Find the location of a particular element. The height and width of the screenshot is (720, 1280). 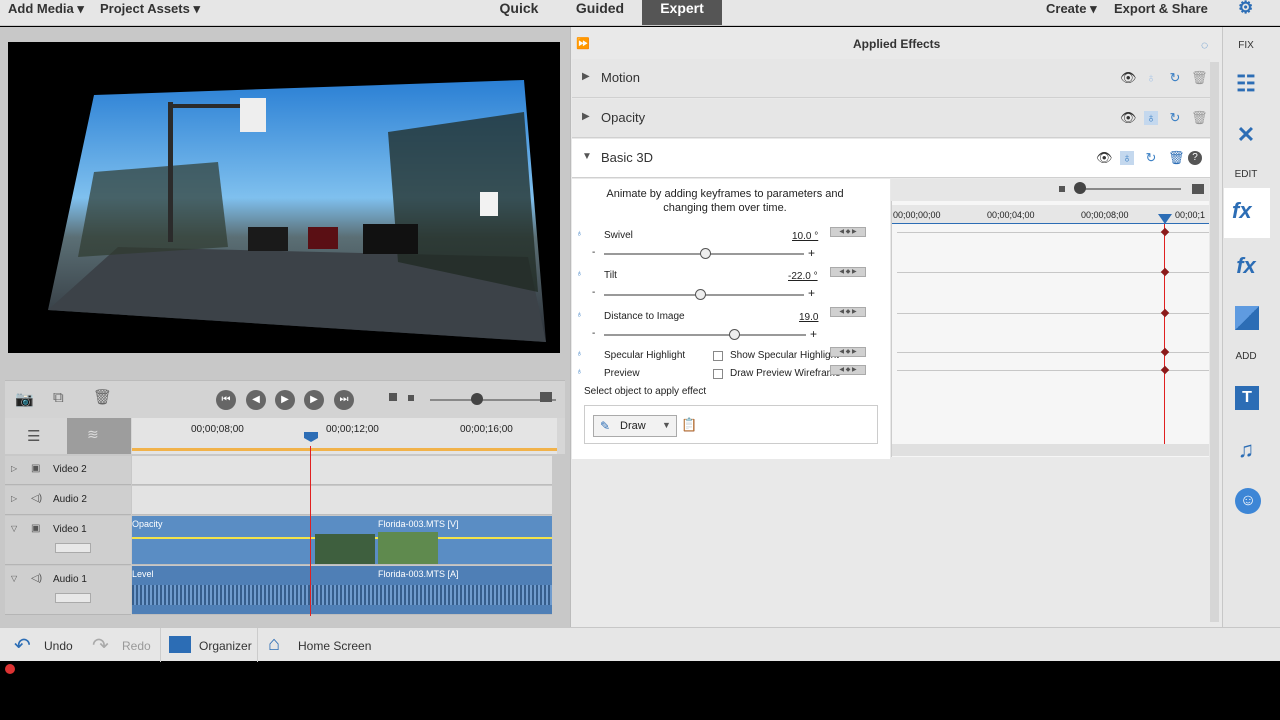

music-note-icon: ♫ is located at coordinates (1246, 450).